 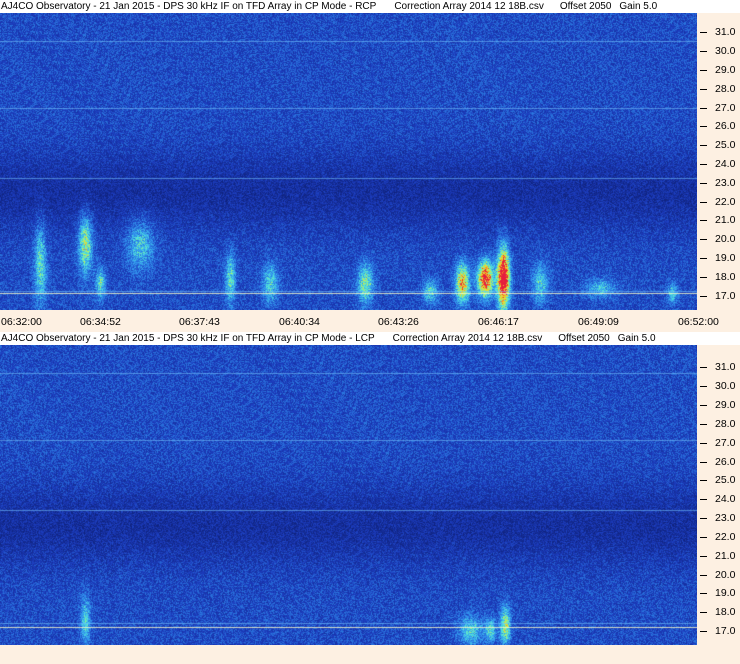 I want to click on rcp-xtick-label: 06:37:43, so click(x=199, y=322).